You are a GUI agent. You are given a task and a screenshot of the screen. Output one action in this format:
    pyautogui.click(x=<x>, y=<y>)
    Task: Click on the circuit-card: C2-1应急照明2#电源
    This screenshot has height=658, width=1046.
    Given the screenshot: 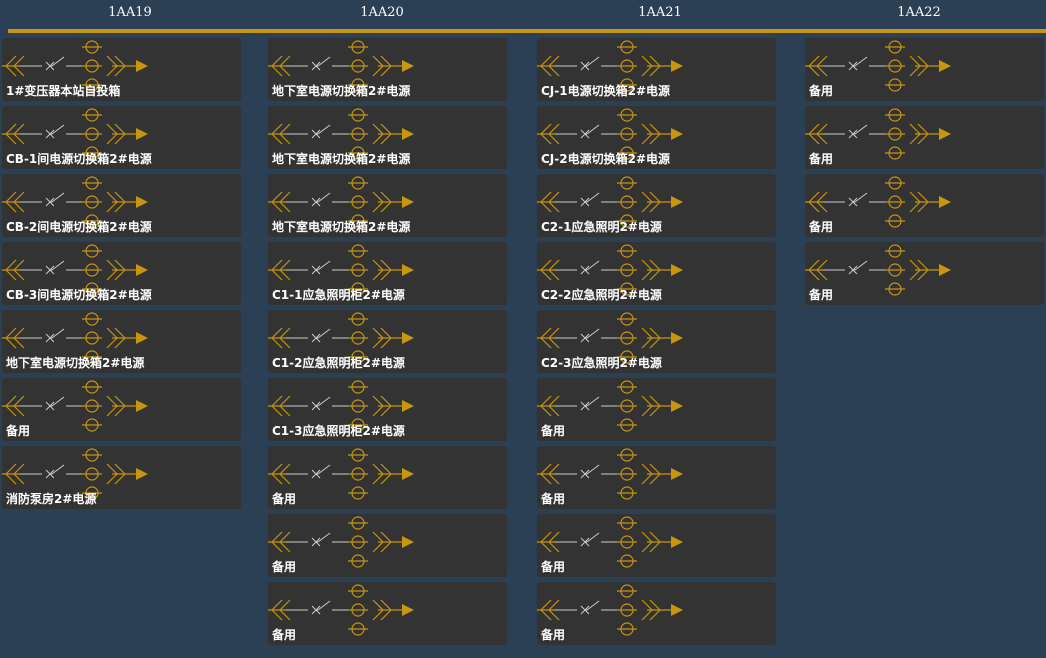 What is the action you would take?
    pyautogui.click(x=656, y=205)
    